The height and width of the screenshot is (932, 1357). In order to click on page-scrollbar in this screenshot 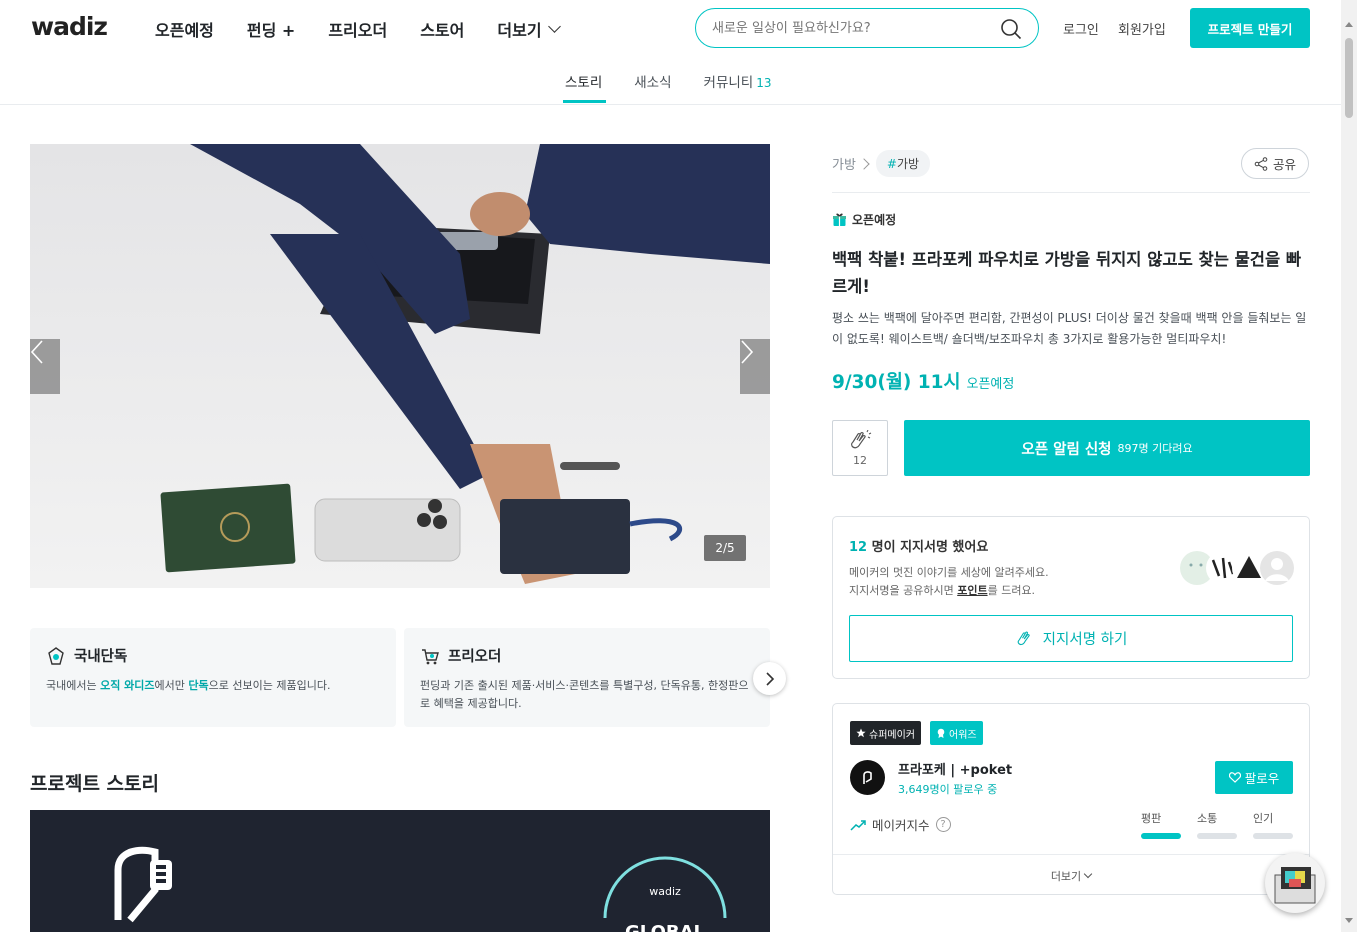, I will do `click(1349, 466)`.